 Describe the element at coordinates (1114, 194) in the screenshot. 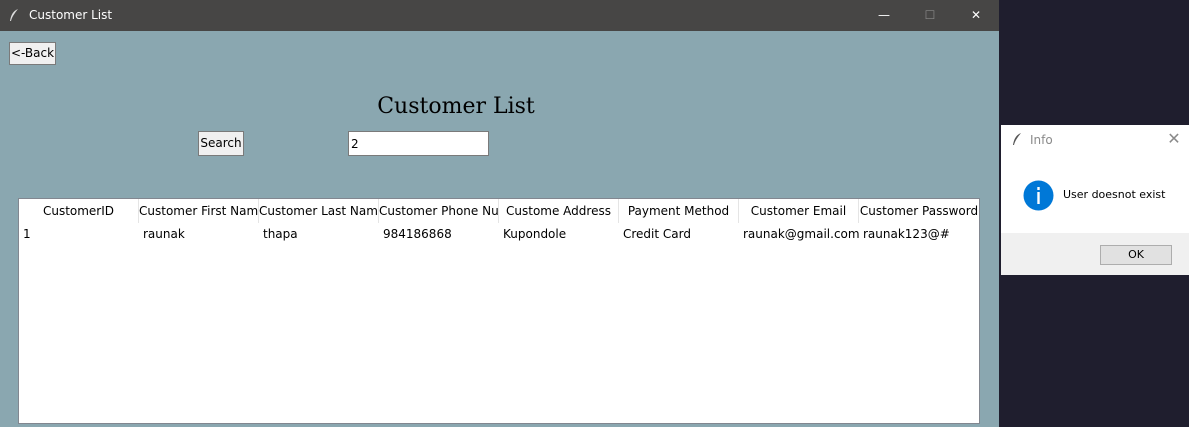

I see `dialog-message: User doesnot exist` at that location.